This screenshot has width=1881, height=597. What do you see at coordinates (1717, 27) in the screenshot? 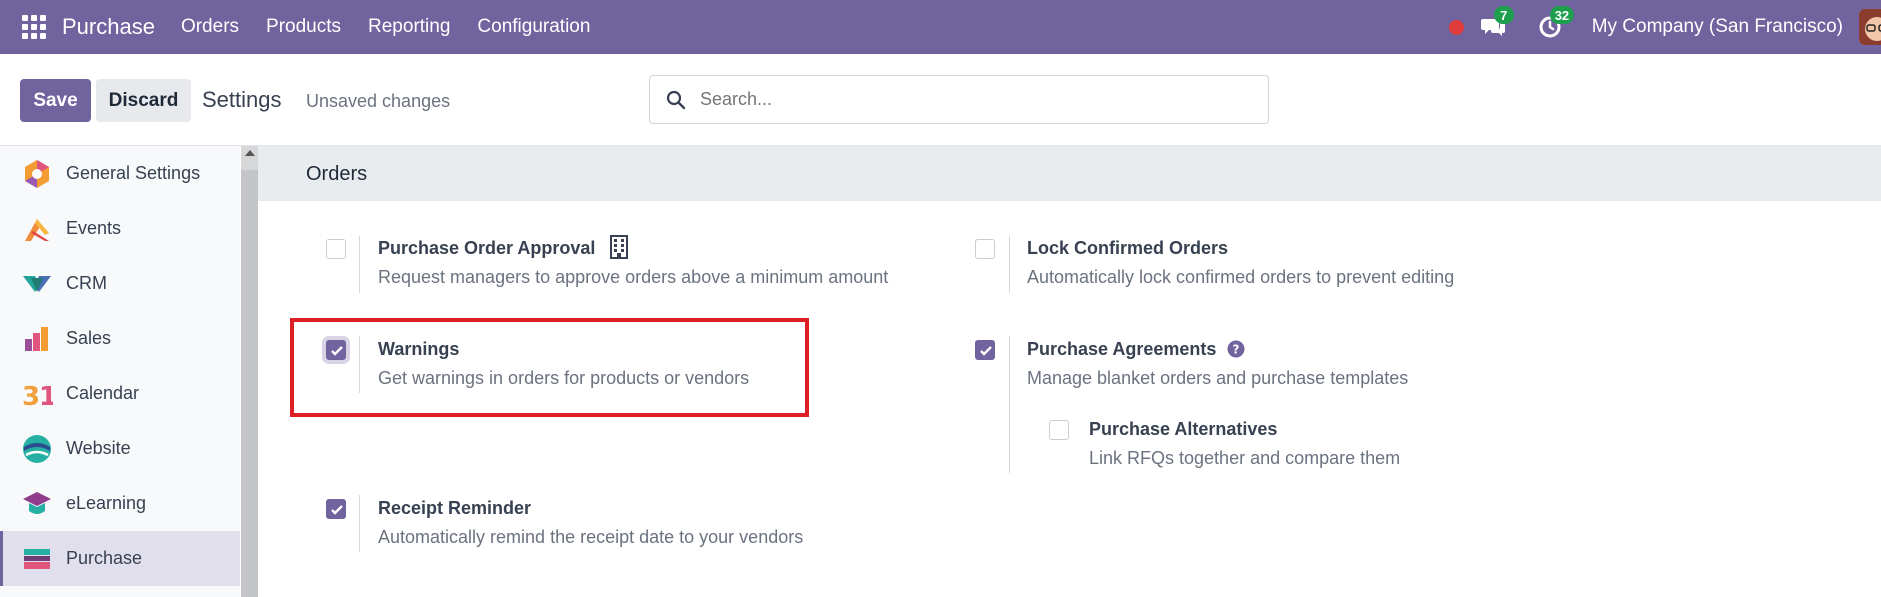
I see `company-switcher: My Company (San Francisco)` at bounding box center [1717, 27].